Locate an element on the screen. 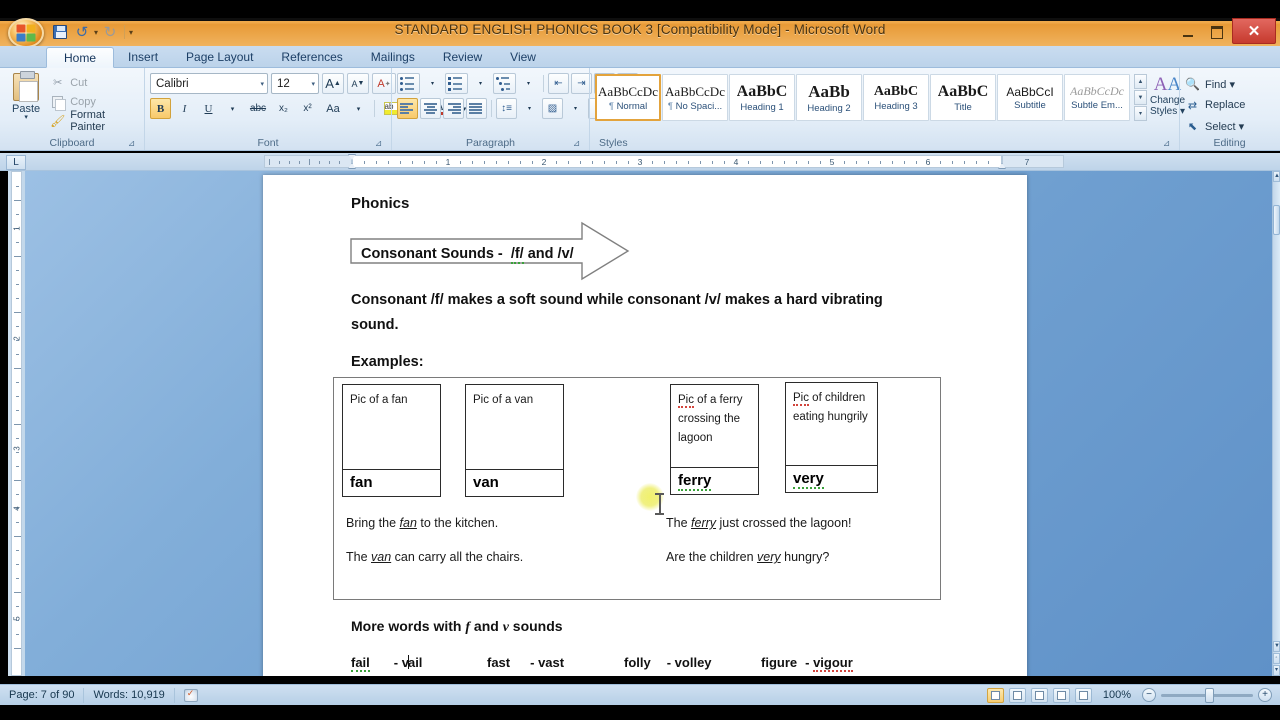 This screenshot has width=1280, height=720. scroll-down-icon: ▼ is located at coordinates (1276, 646).